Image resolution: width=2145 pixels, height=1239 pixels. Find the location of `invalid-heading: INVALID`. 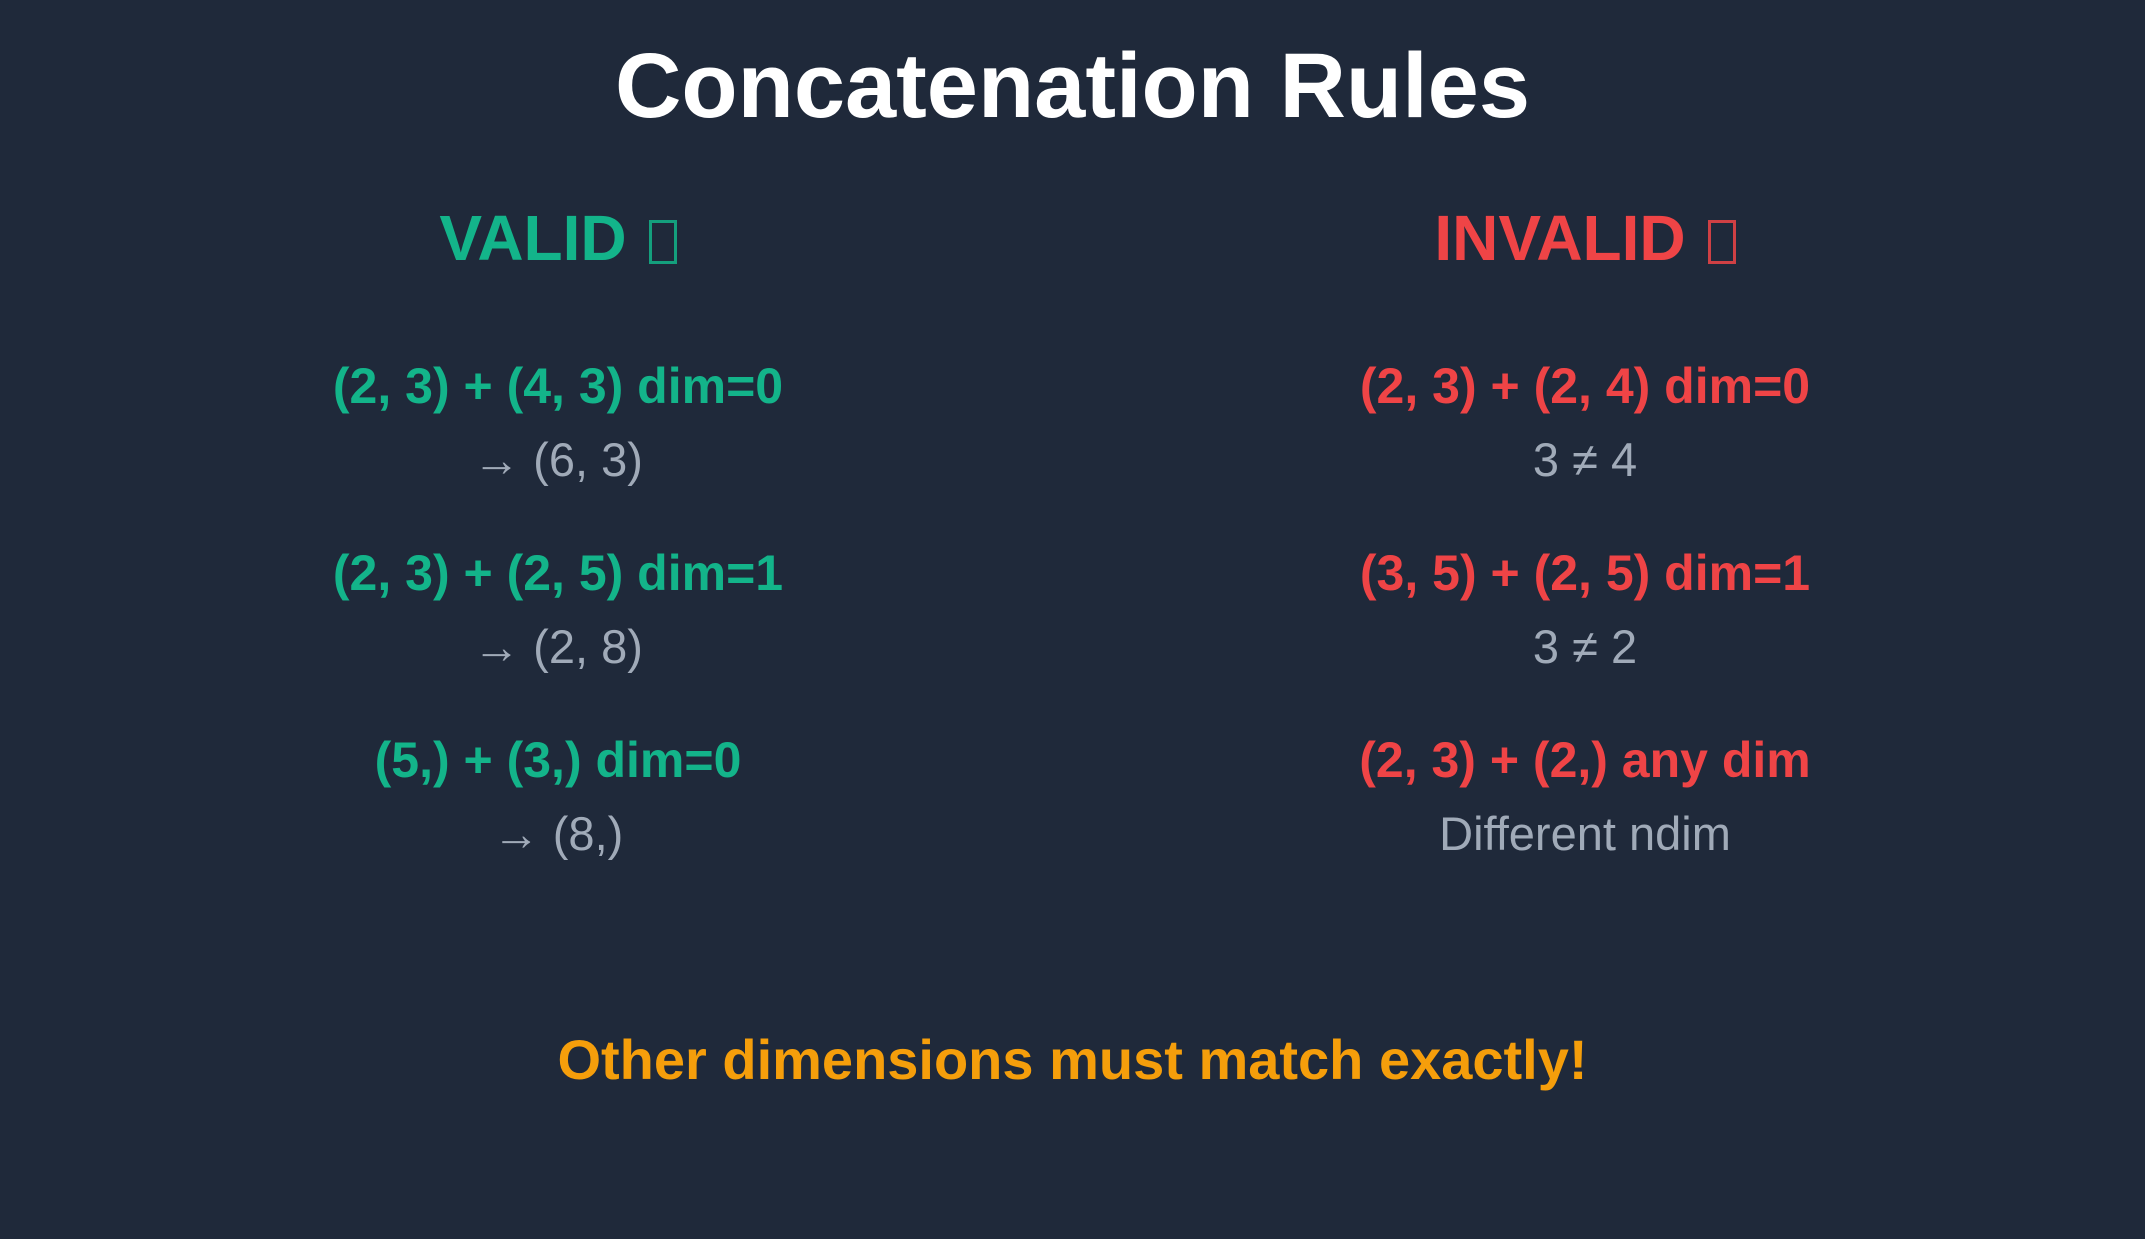

invalid-heading: INVALID is located at coordinates (1585, 238).